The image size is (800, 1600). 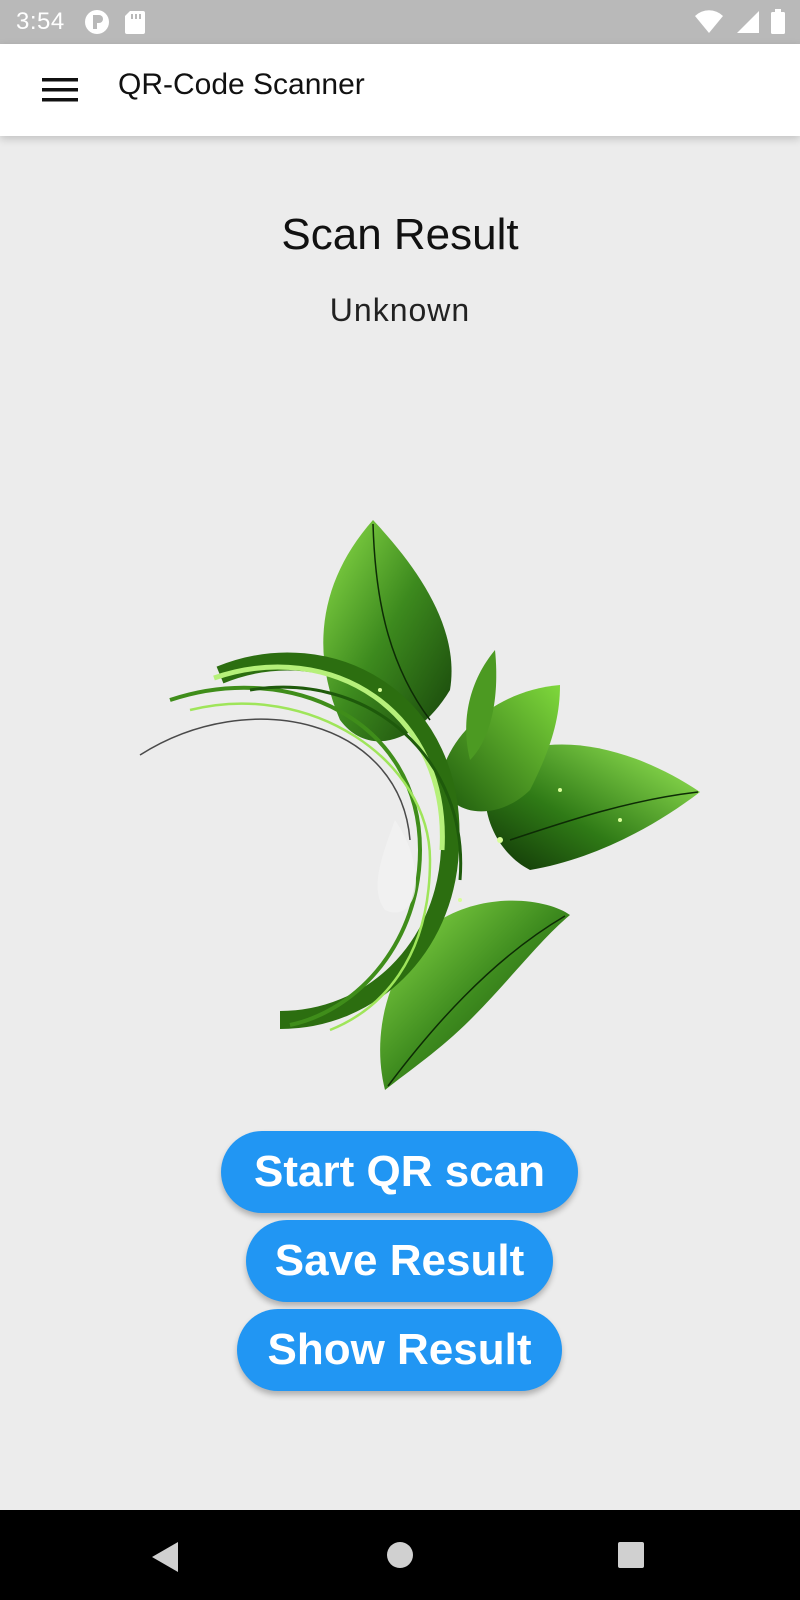 I want to click on scan-result-value: Unknown, so click(x=400, y=310).